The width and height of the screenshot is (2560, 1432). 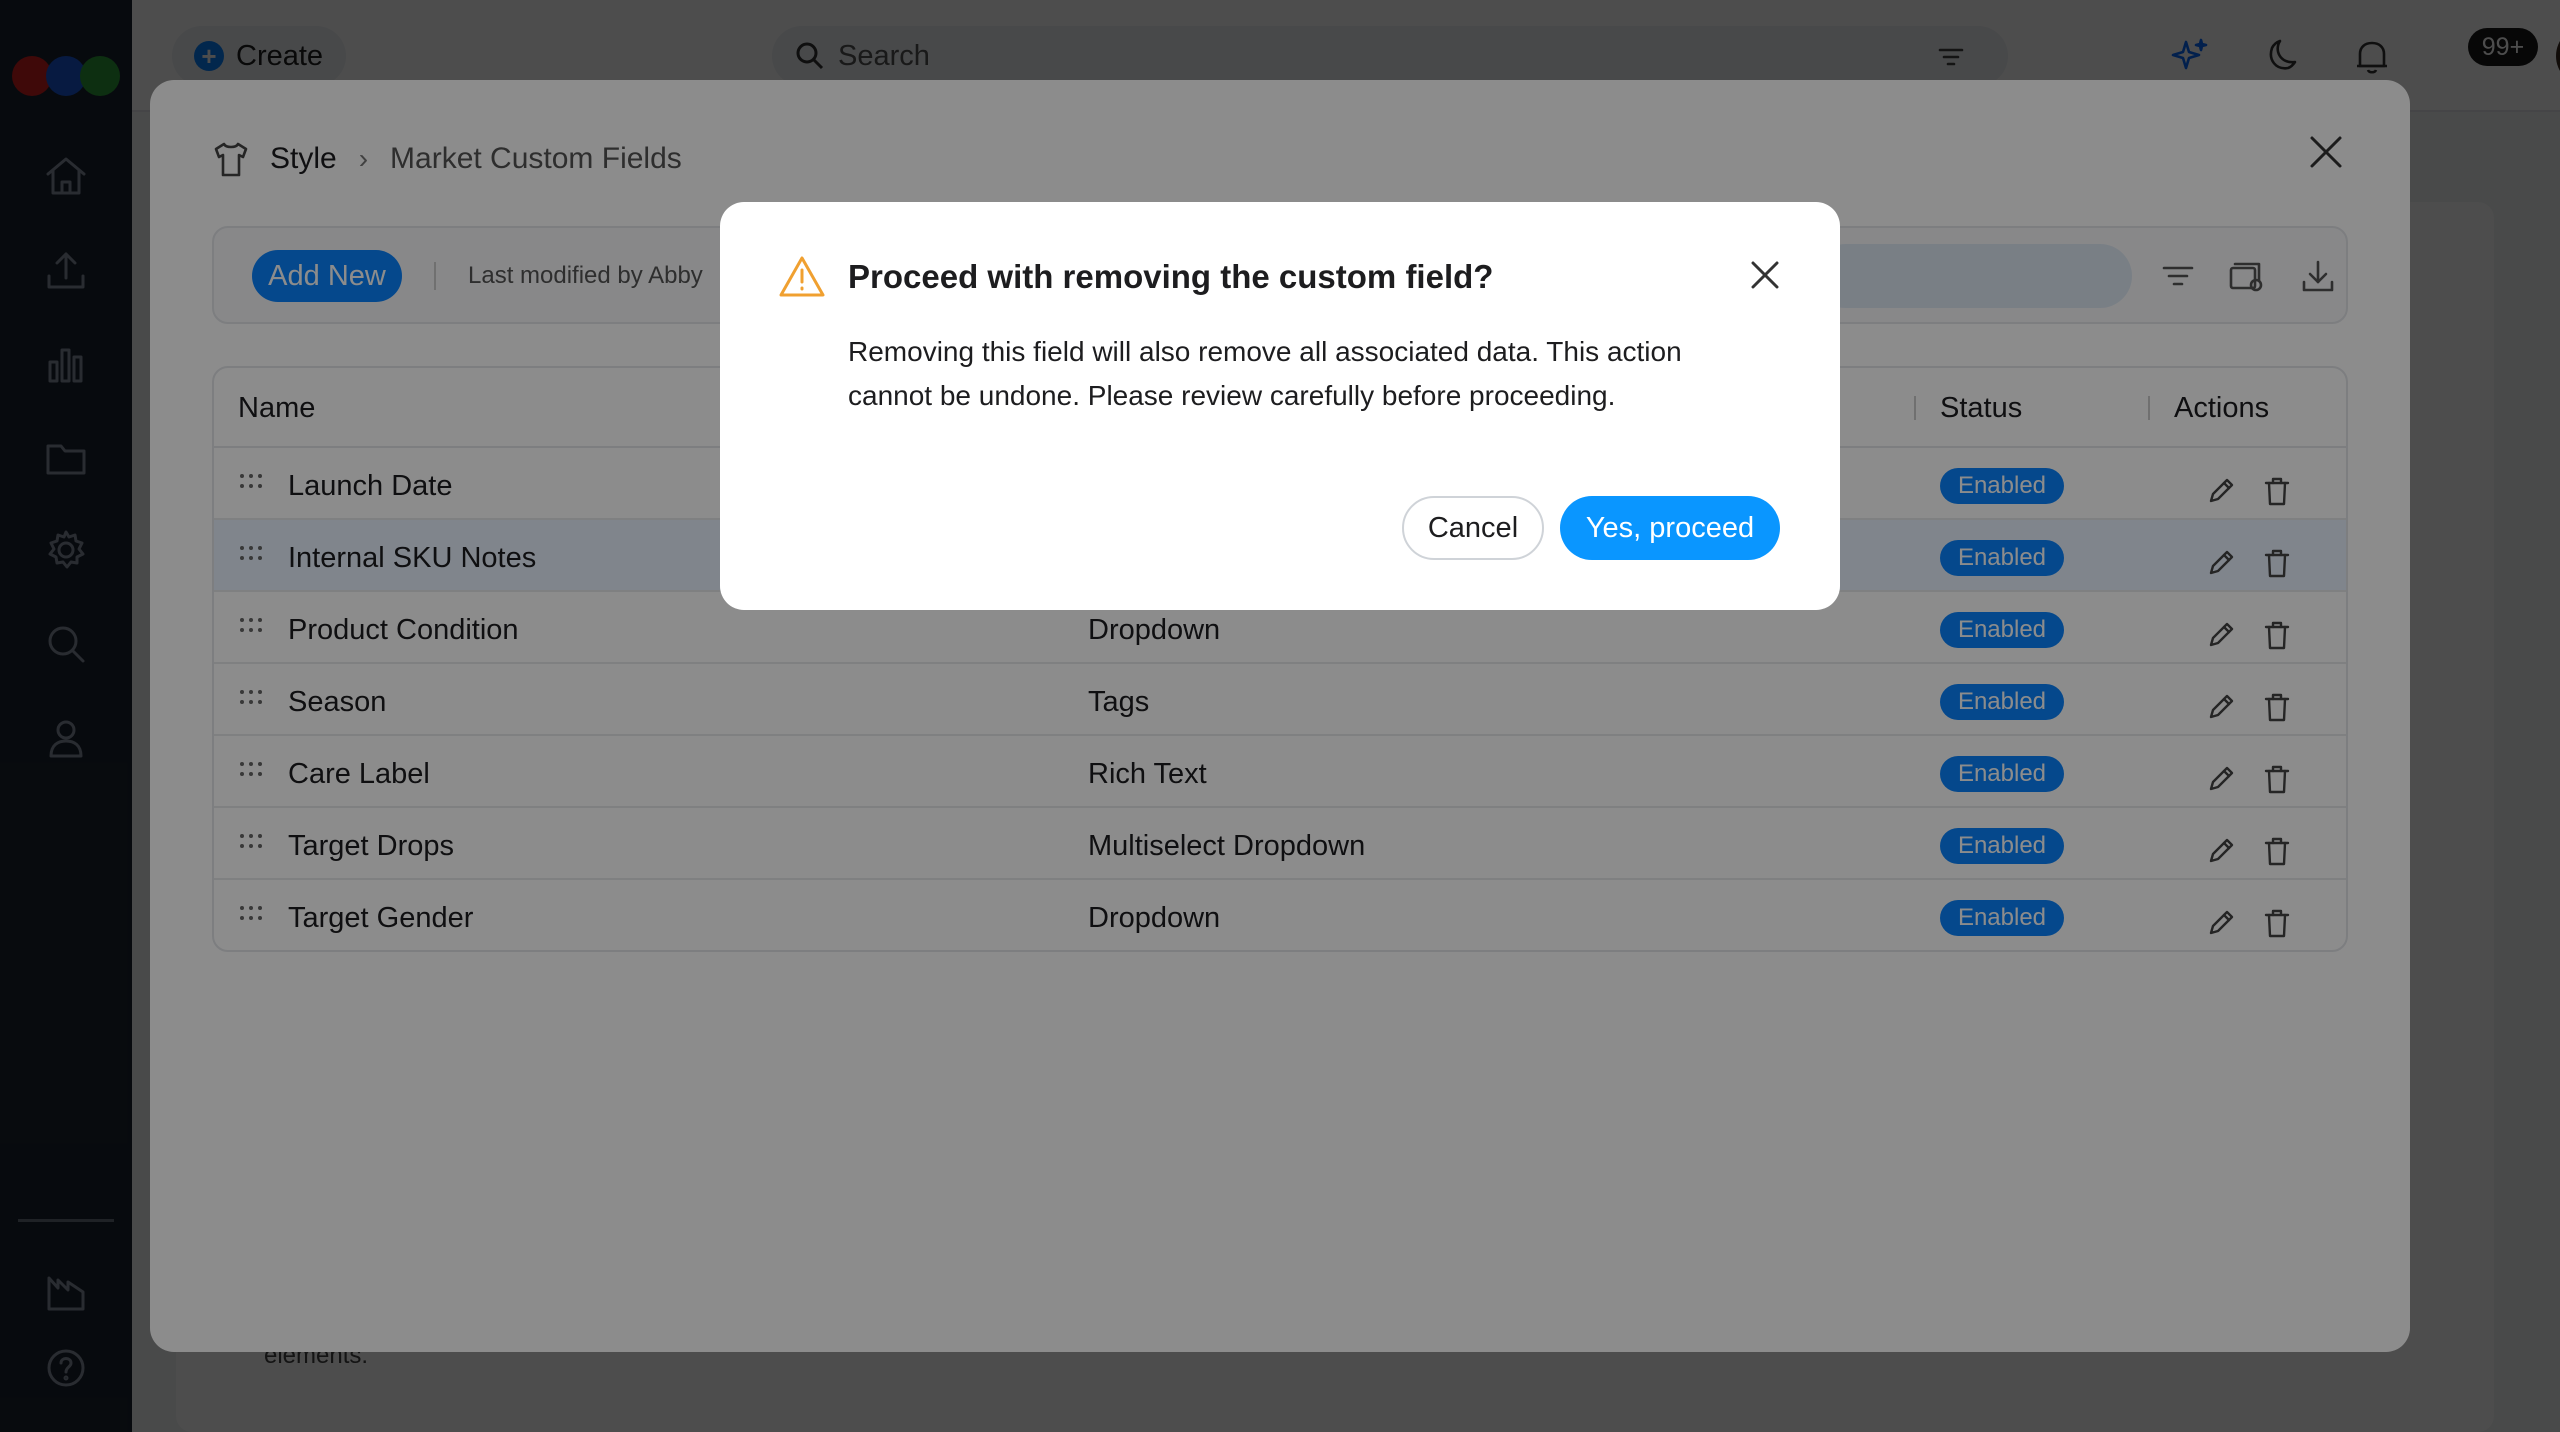 I want to click on warning-icon, so click(x=802, y=276).